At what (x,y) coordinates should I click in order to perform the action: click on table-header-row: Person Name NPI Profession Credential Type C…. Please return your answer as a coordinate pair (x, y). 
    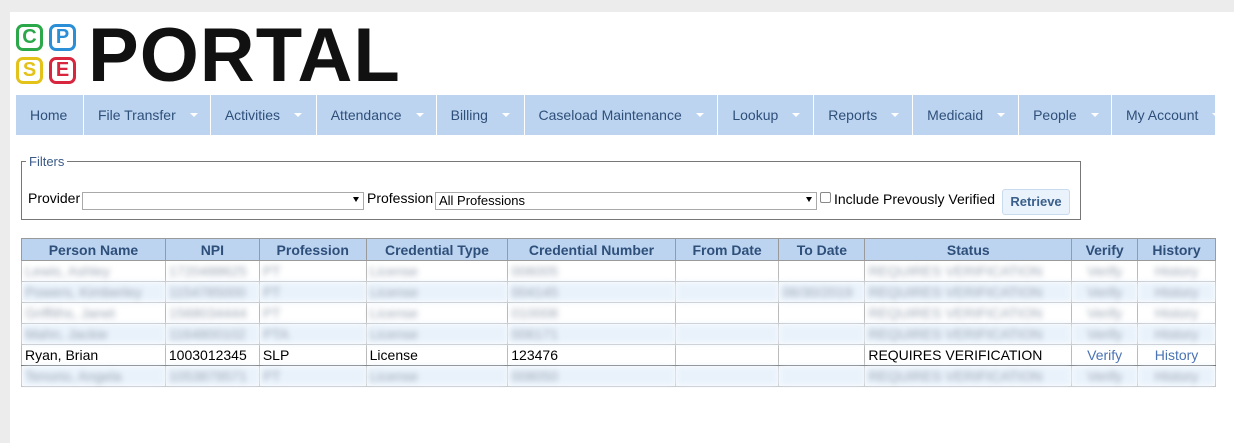
    Looking at the image, I should click on (618, 249).